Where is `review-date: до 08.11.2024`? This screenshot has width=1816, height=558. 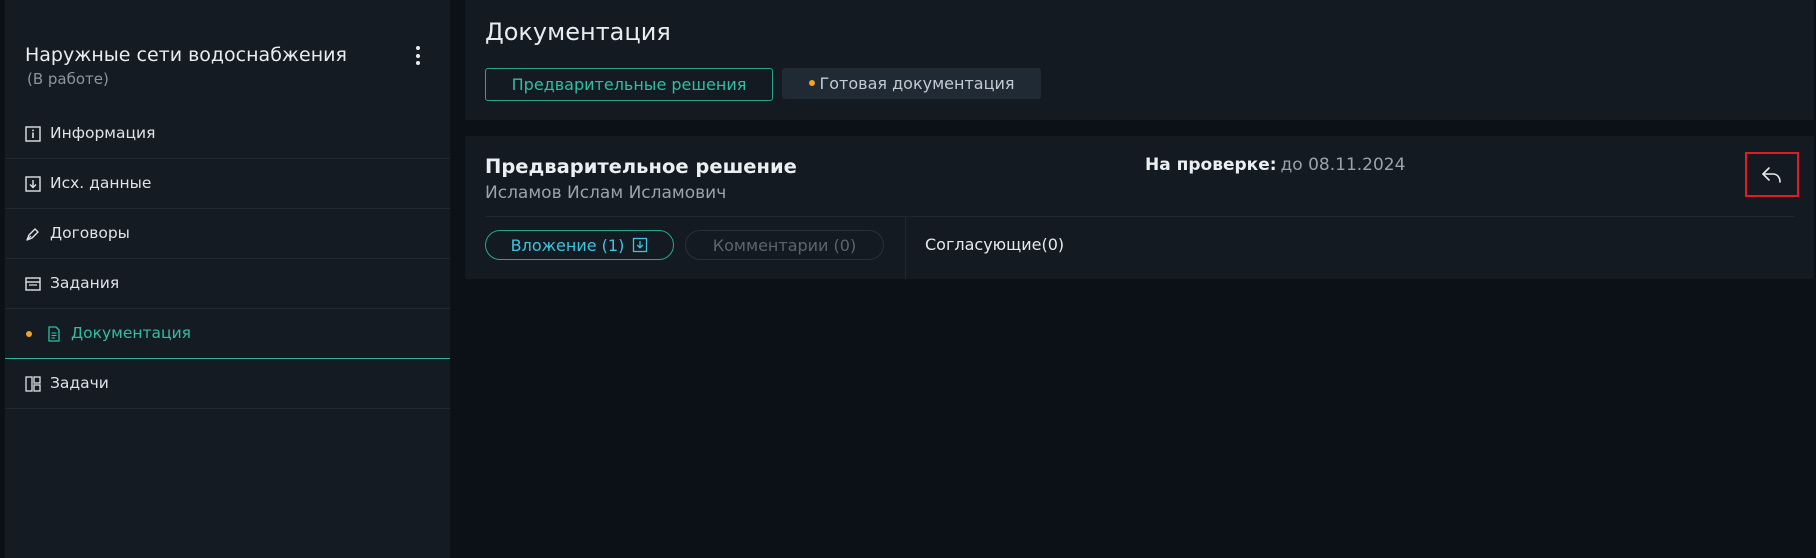 review-date: до 08.11.2024 is located at coordinates (1343, 165).